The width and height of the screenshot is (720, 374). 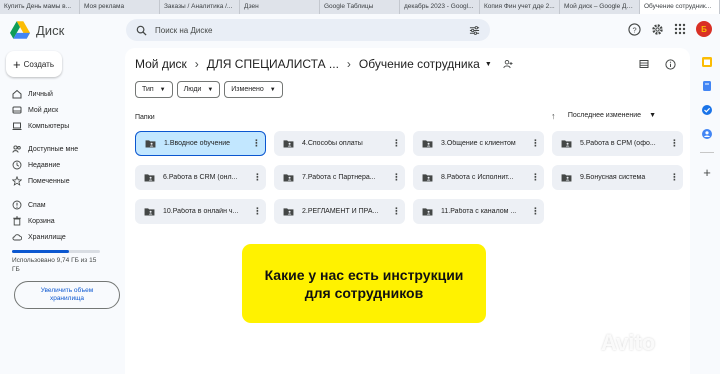 I want to click on browser-tab: Моя реклама, so click(x=120, y=7).